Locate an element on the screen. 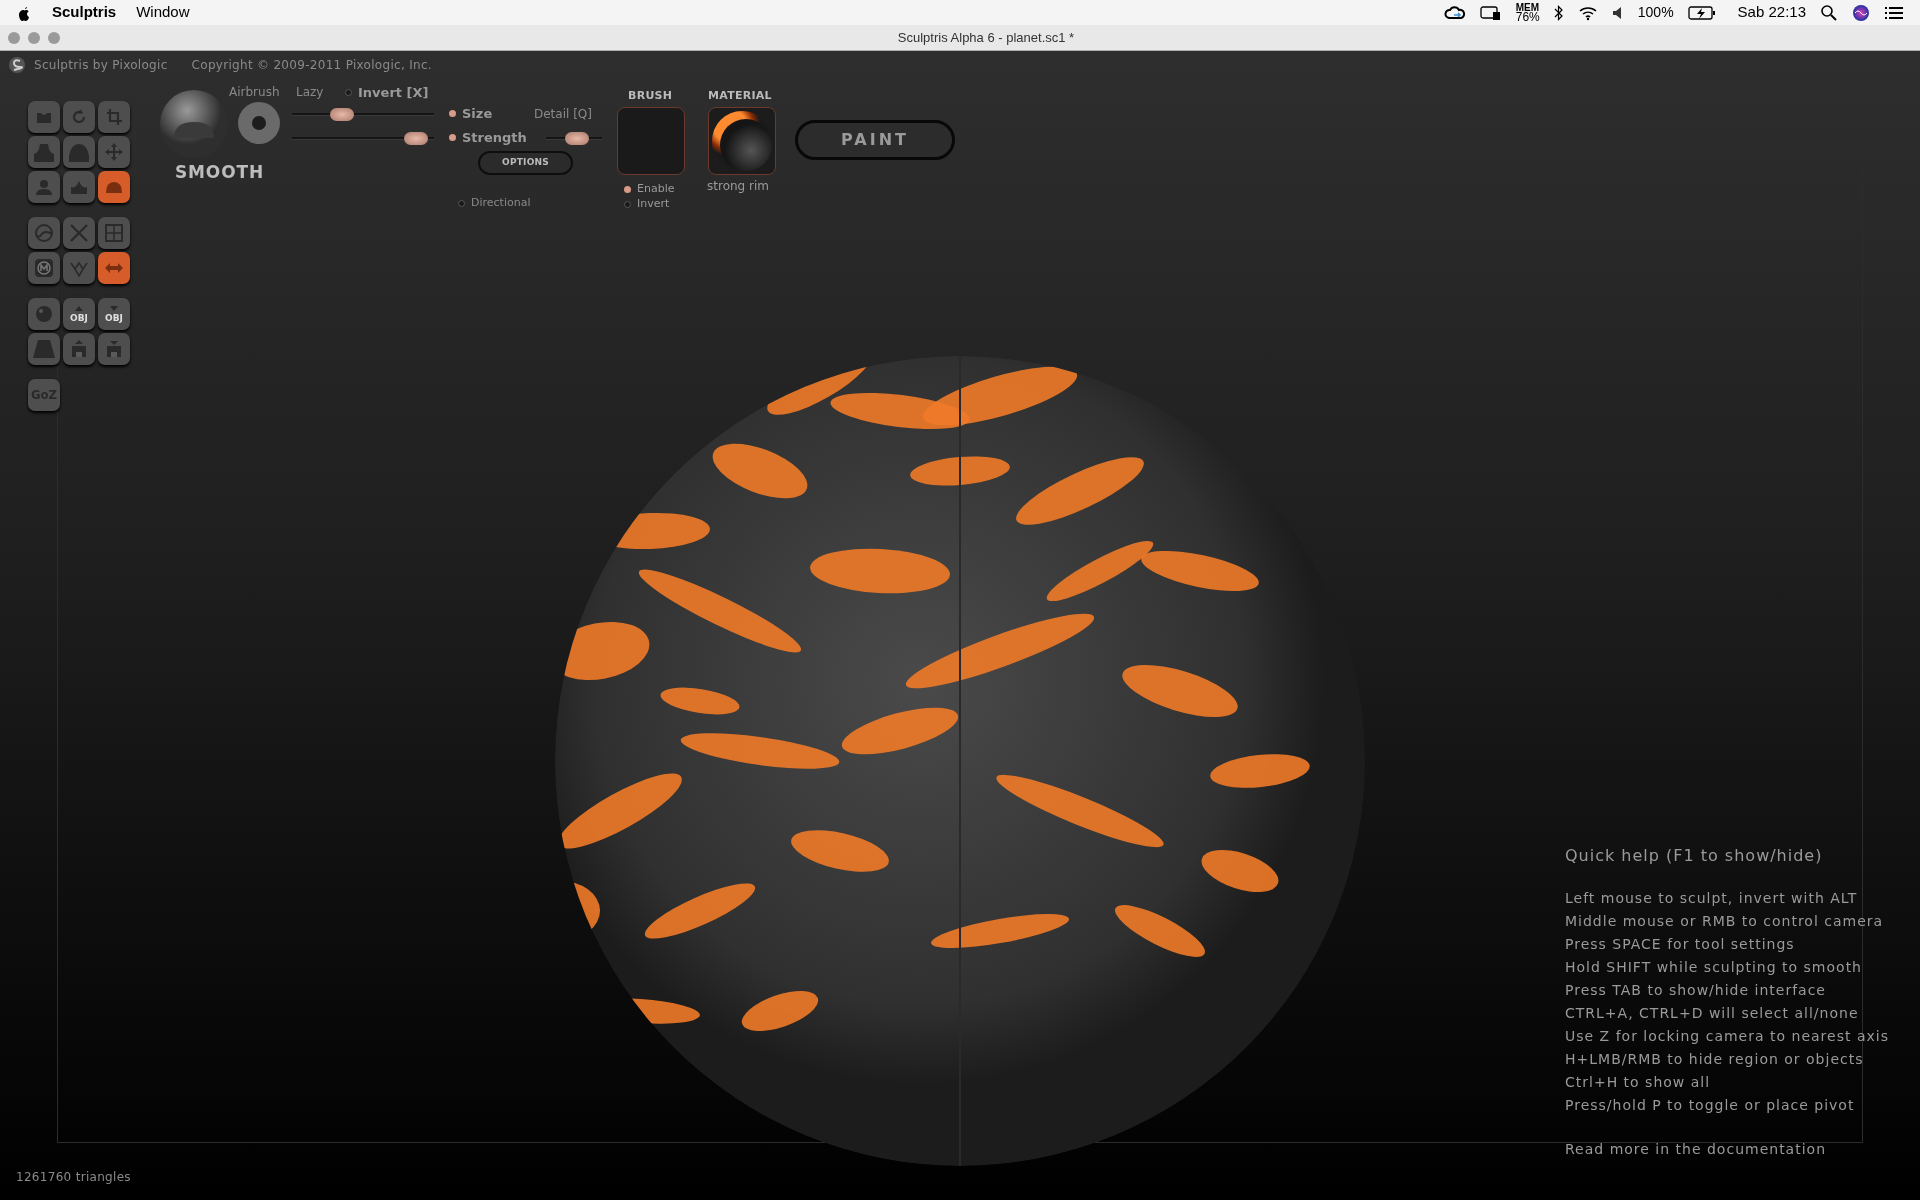 The height and width of the screenshot is (1200, 1920). help-line: Press TAB to show/hide interface is located at coordinates (1696, 990).